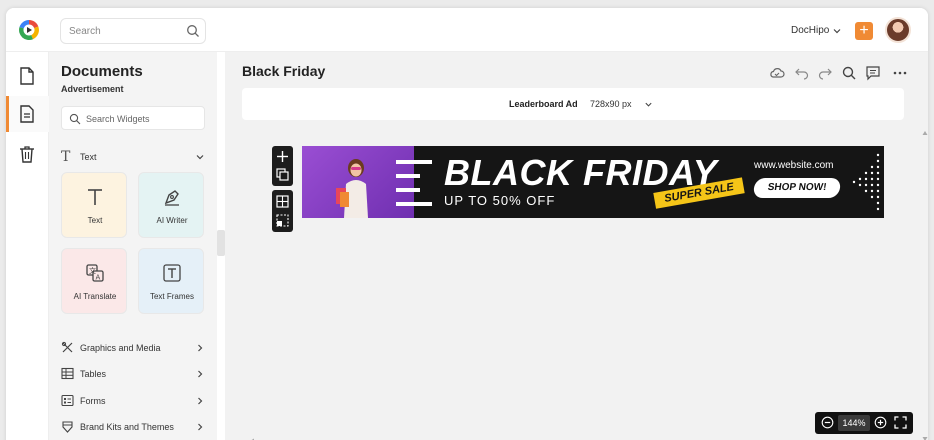 This screenshot has width=934, height=440. I want to click on zoom-in-icon, so click(880, 422).